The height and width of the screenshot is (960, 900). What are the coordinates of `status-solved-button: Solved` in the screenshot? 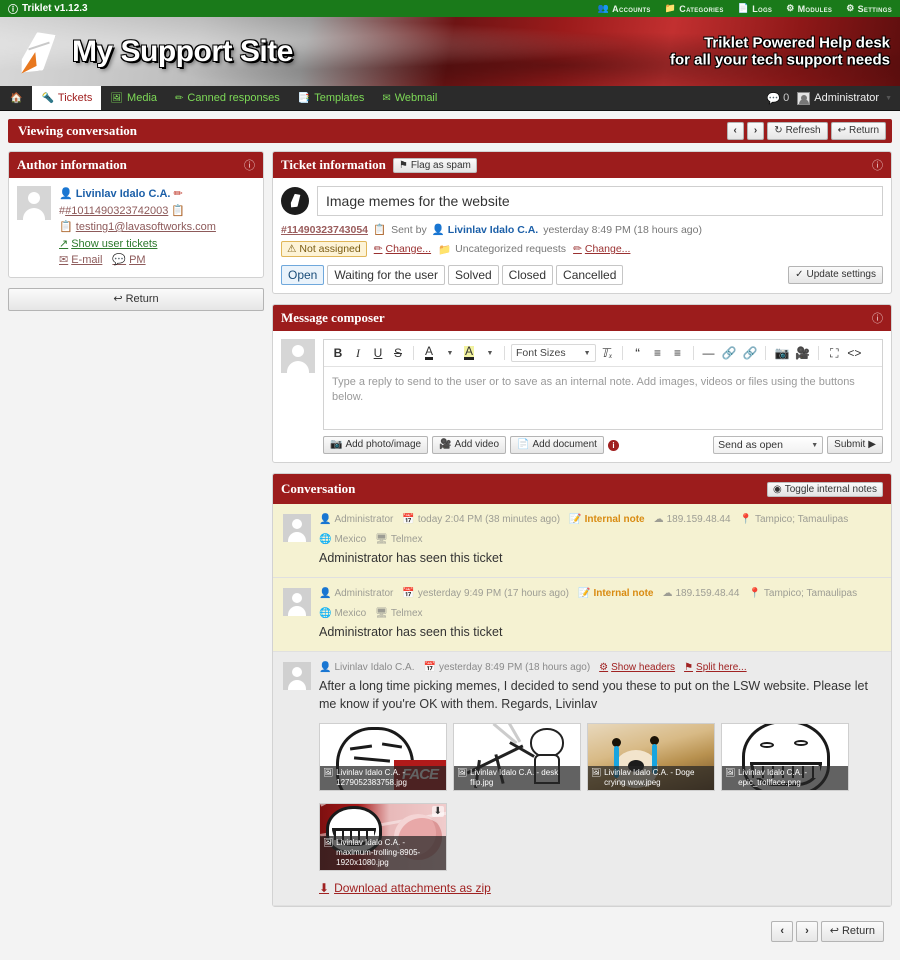 It's located at (473, 275).